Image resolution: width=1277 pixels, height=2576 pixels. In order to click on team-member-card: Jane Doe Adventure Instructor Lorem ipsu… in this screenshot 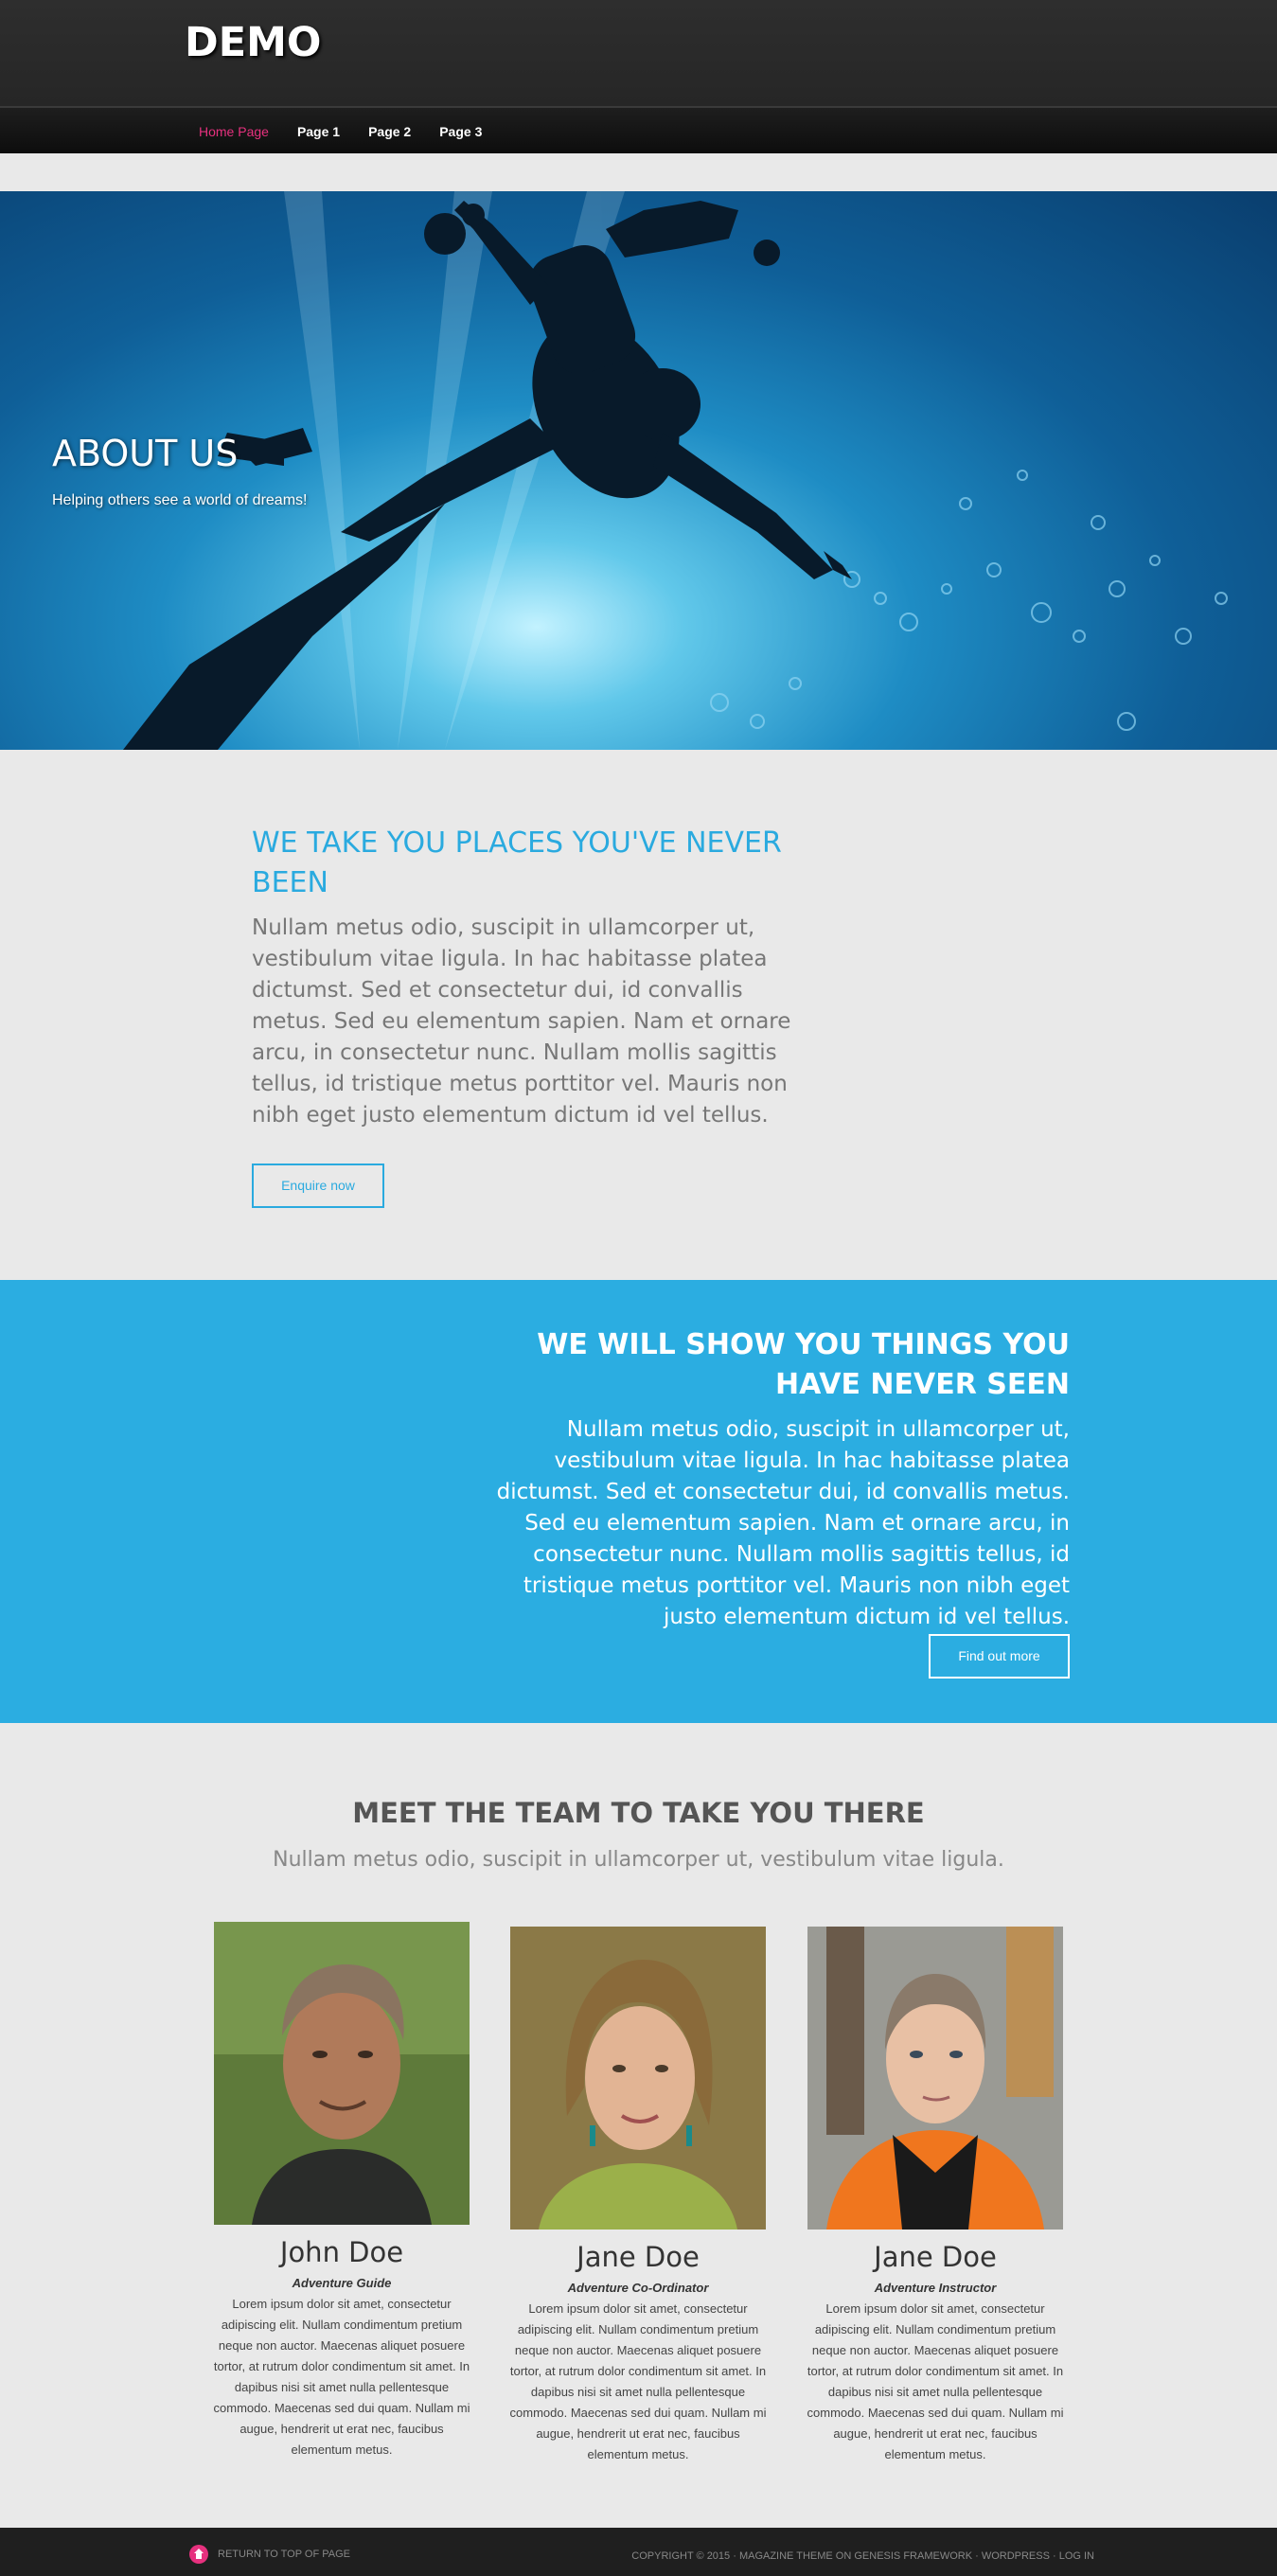, I will do `click(935, 2196)`.